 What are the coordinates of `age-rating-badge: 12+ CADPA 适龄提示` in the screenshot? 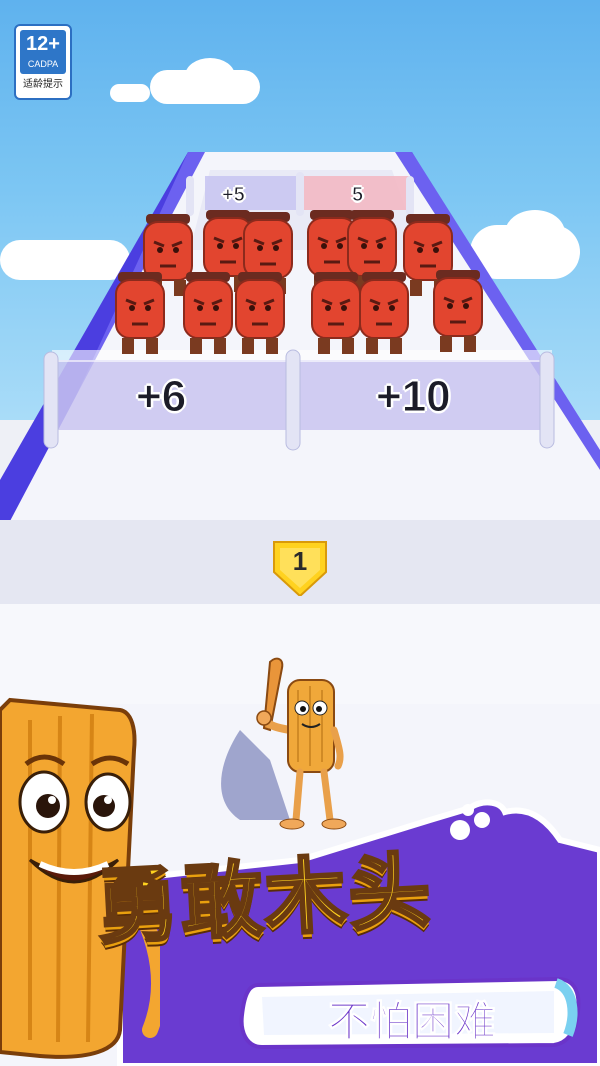 It's located at (43, 62).